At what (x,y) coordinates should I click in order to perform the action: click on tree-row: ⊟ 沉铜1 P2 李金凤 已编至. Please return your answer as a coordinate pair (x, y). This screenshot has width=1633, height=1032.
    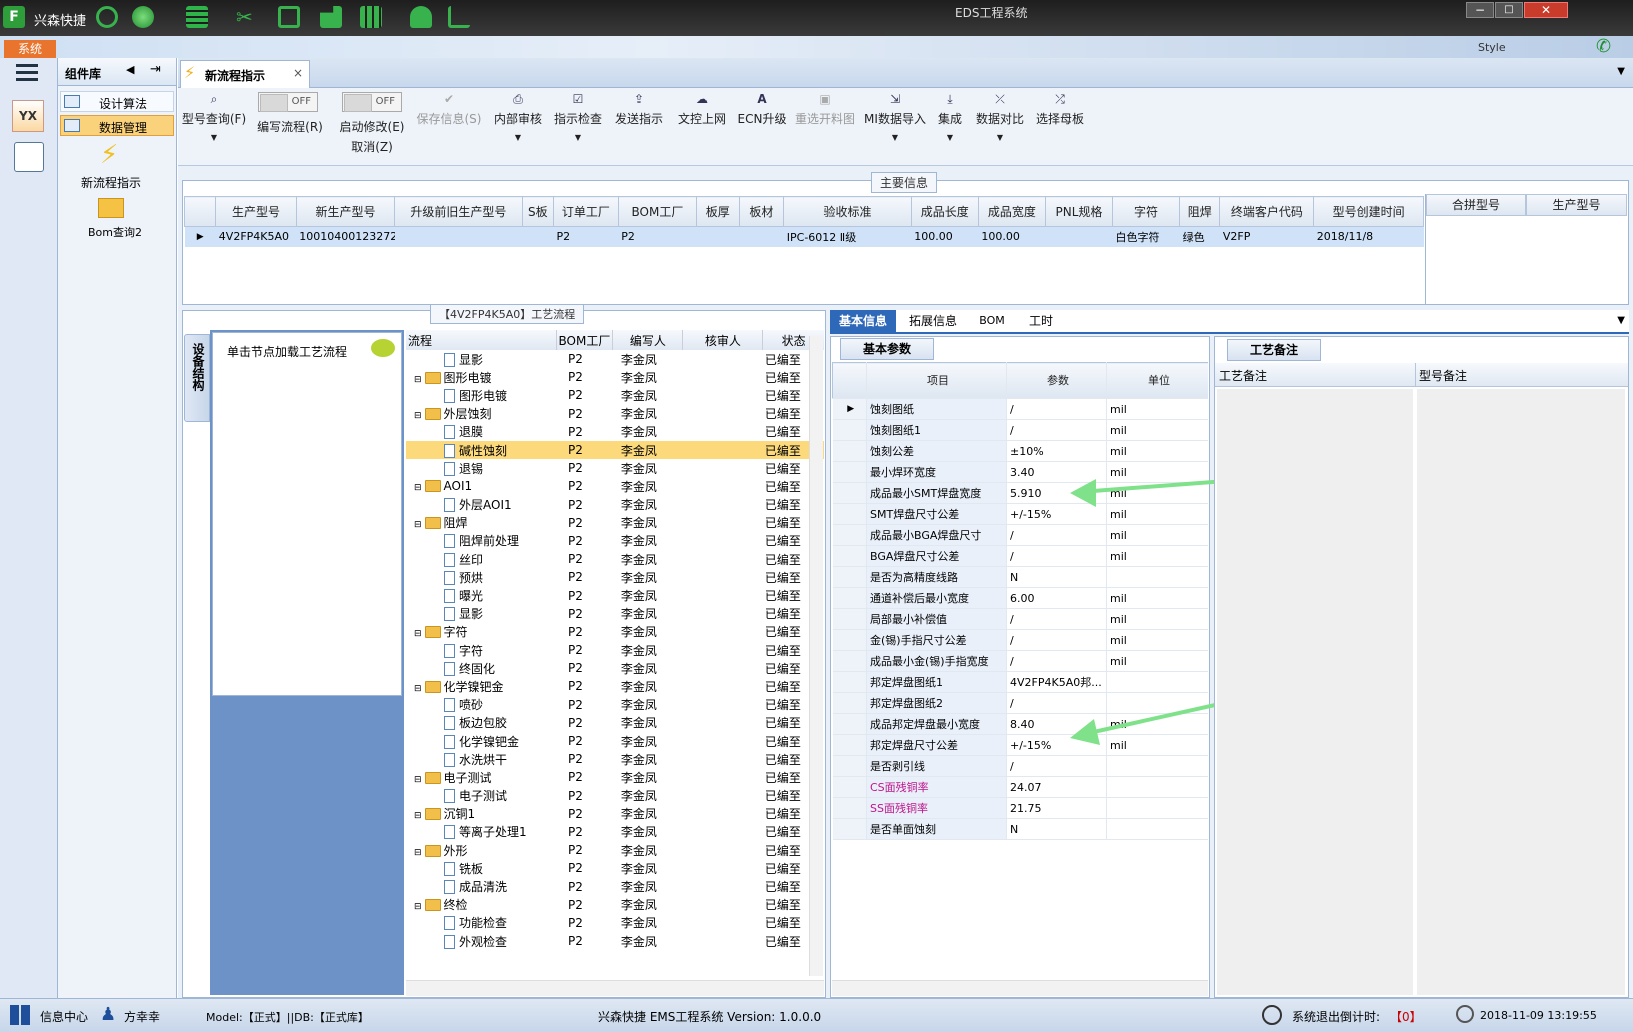
    Looking at the image, I should click on (615, 814).